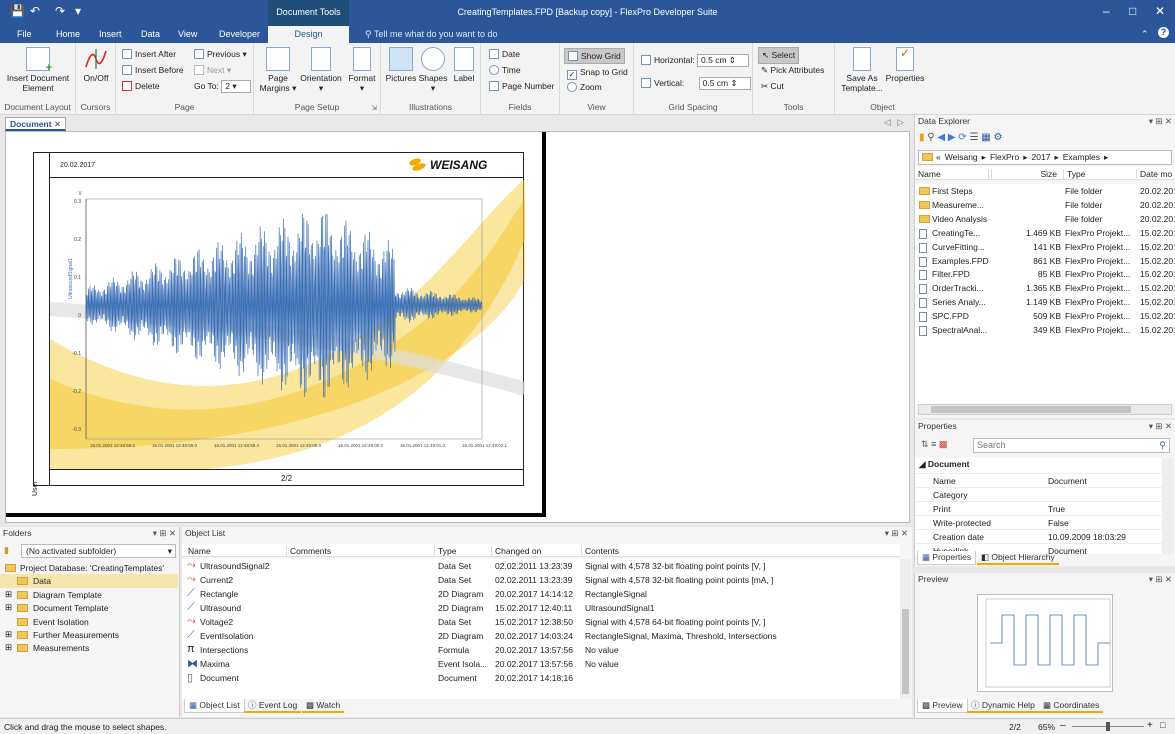 This screenshot has width=1175, height=734. Describe the element at coordinates (214, 706) in the screenshot. I see `tab-object-list: ▦ Object List` at that location.